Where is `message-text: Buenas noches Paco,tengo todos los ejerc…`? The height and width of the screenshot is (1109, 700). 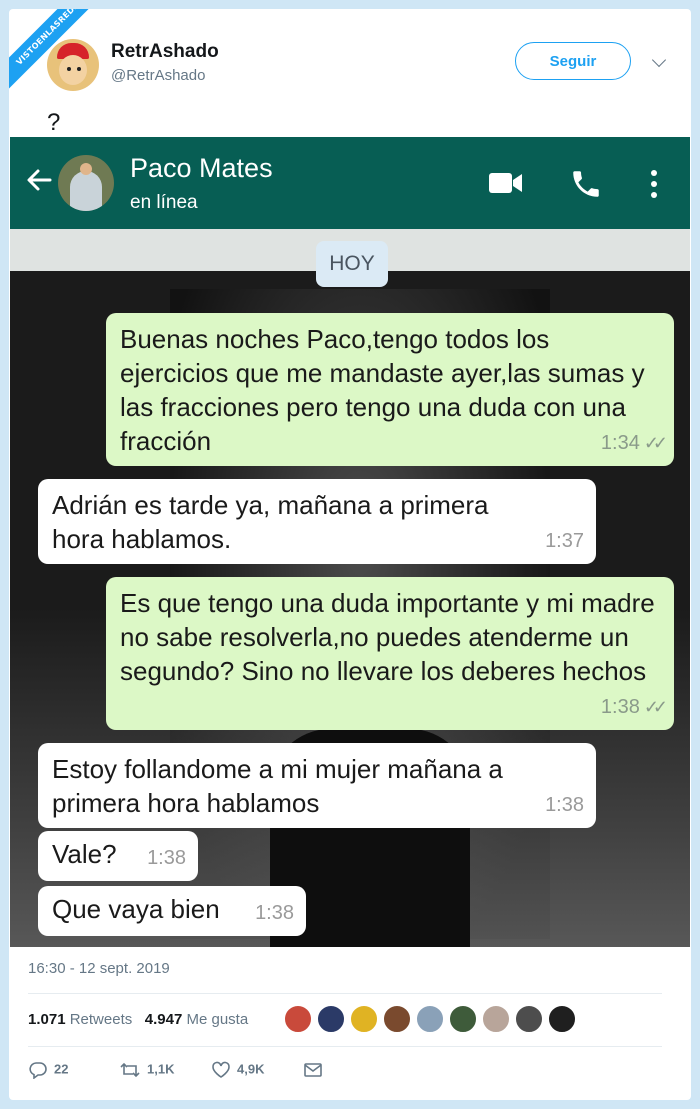
message-text: Buenas noches Paco,tengo todos los ejerc… is located at coordinates (382, 390).